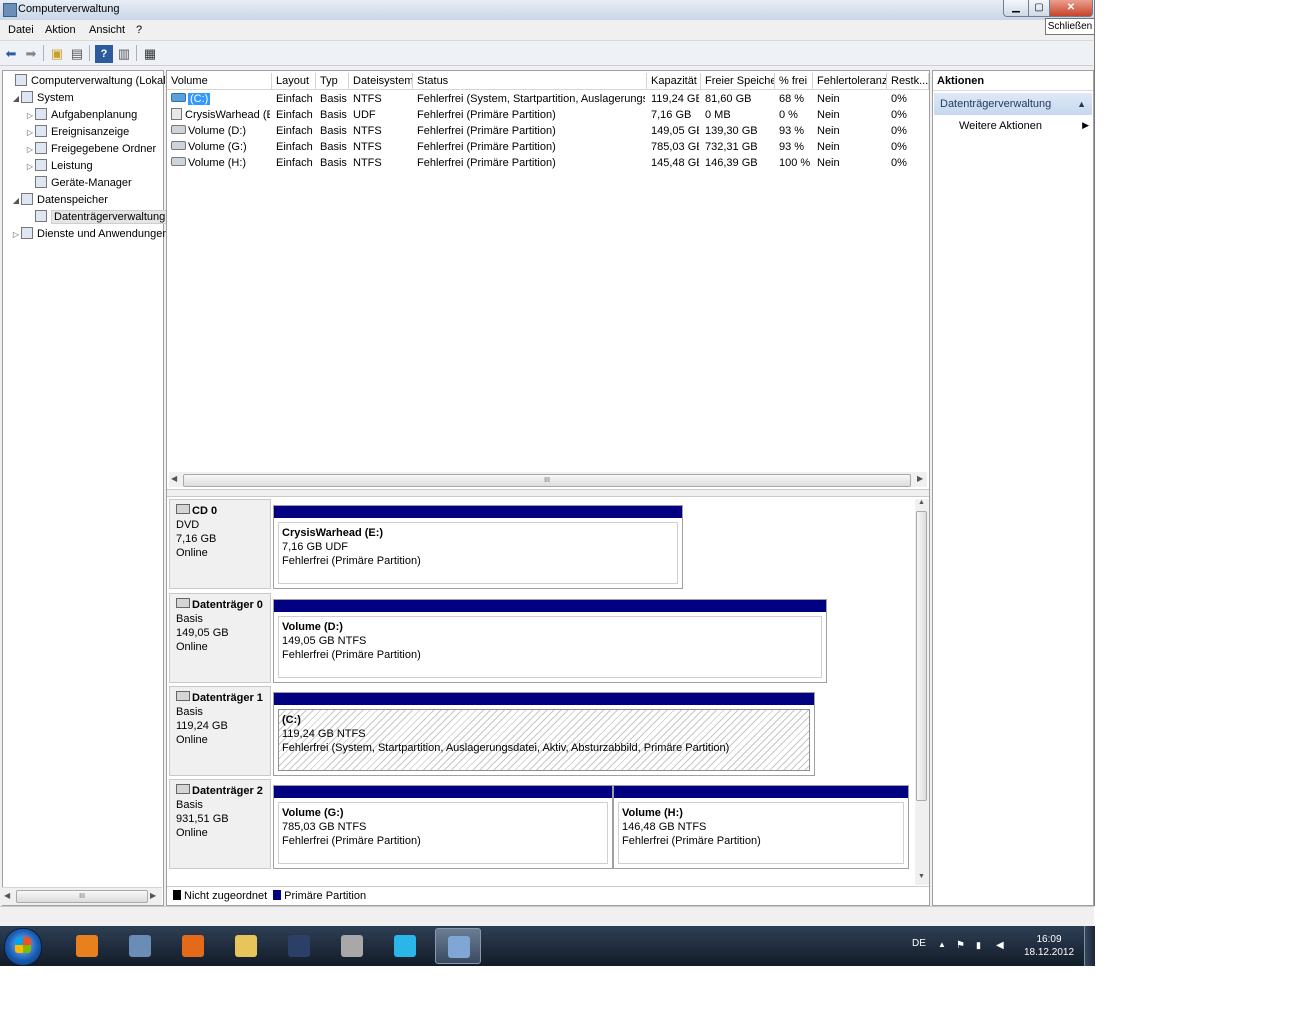 The width and height of the screenshot is (1306, 1024). I want to click on tree-item: ▷ Leistung, so click(59, 166).